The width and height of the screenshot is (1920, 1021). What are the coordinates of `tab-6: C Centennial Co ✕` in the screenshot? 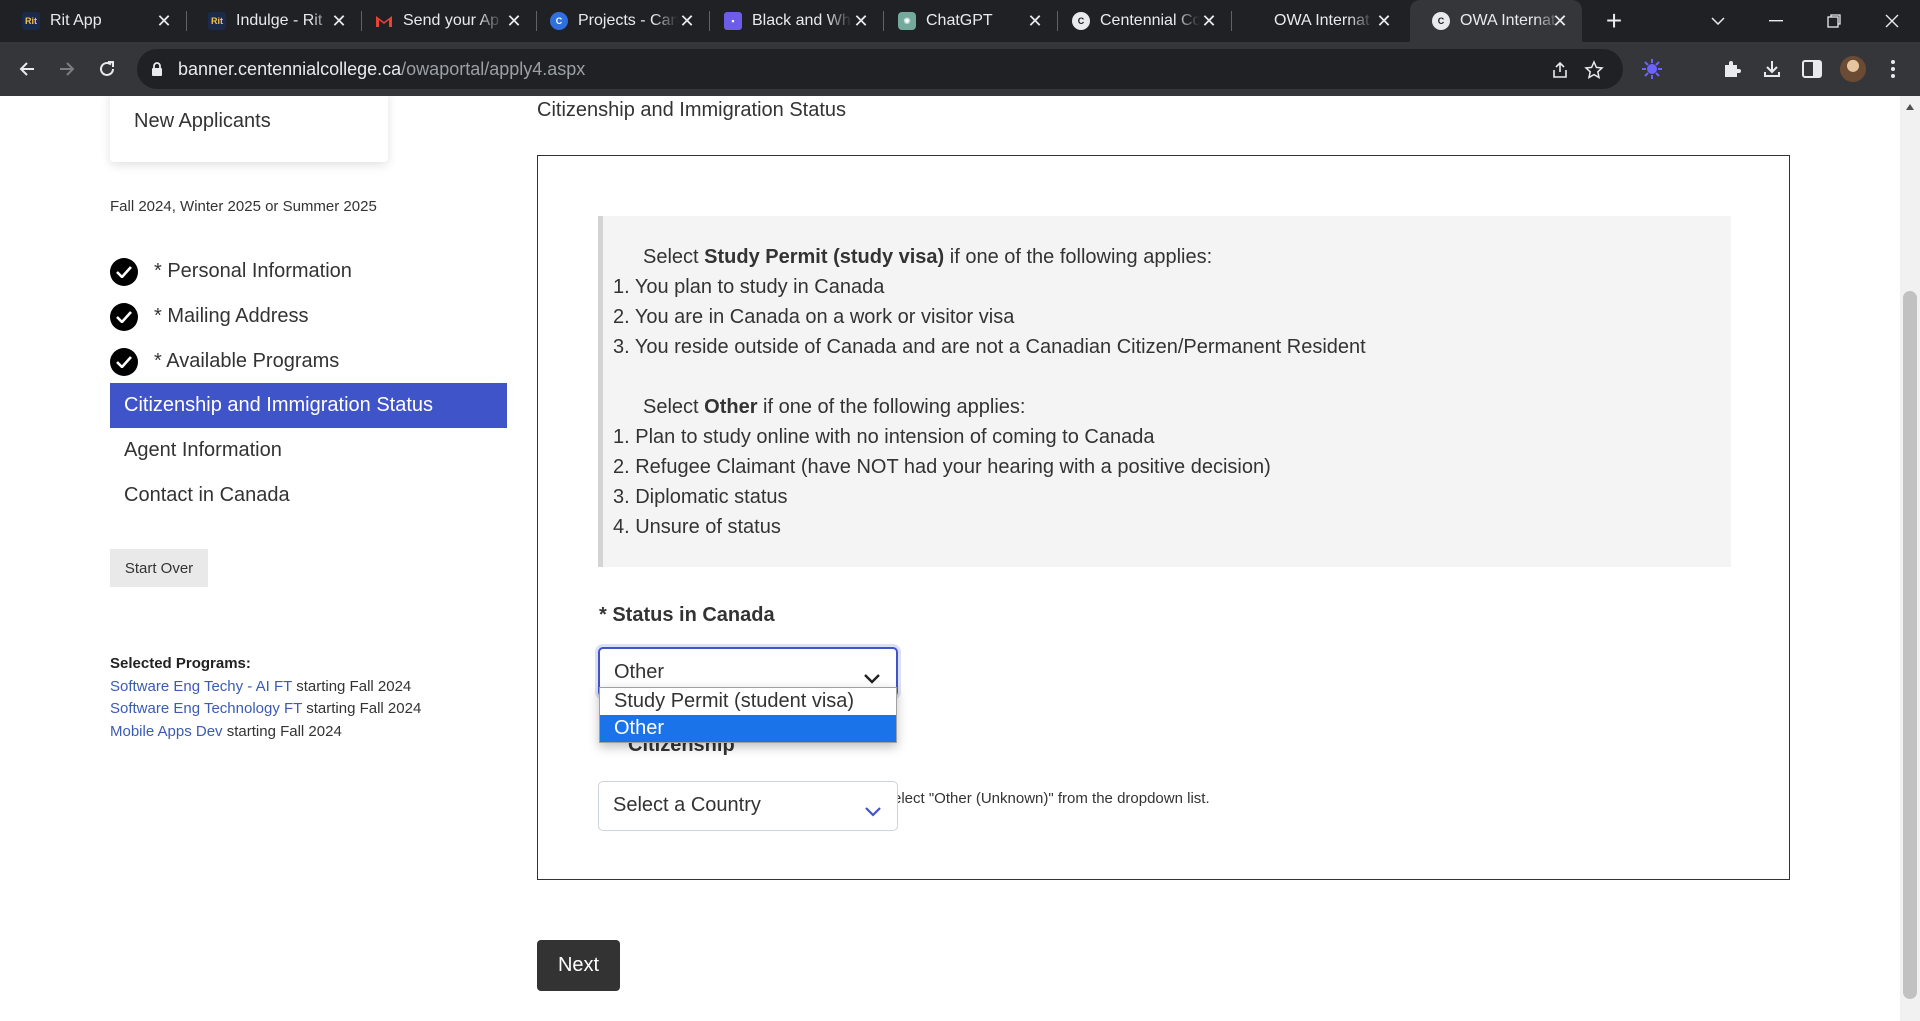 It's located at (1140, 21).